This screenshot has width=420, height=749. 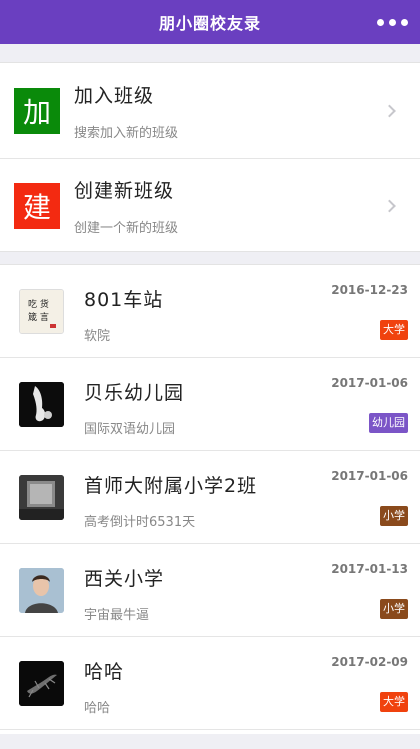 I want to click on class-item-801: 吃 货 箴 言 801车站 软院 2016-12-23 大学, so click(x=210, y=311).